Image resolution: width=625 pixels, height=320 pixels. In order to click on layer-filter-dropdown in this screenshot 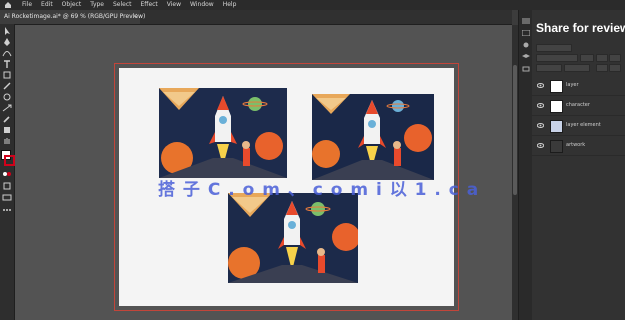, I will do `click(587, 58)`.